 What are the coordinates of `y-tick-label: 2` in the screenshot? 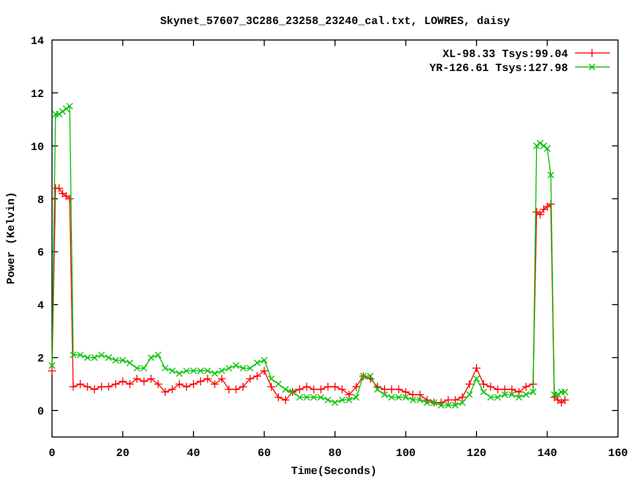 It's located at (40, 360).